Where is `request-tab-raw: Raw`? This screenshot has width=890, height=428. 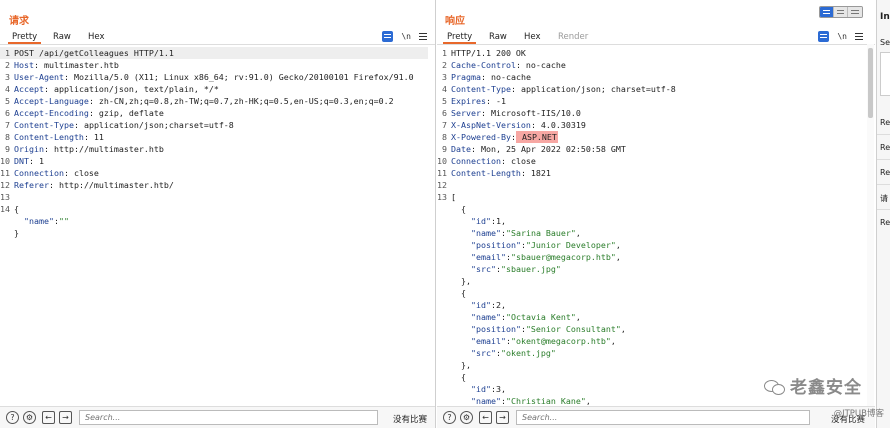 request-tab-raw: Raw is located at coordinates (62, 37).